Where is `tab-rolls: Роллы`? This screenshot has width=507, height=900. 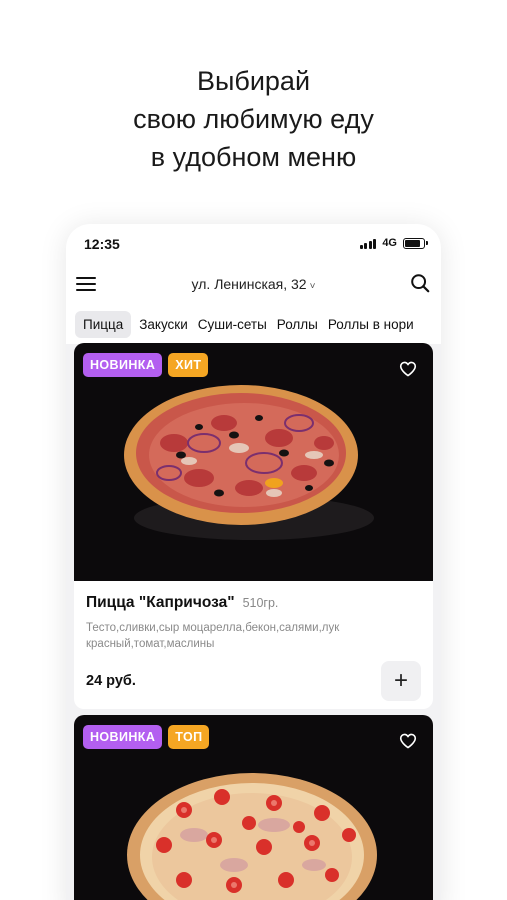 tab-rolls: Роллы is located at coordinates (297, 324).